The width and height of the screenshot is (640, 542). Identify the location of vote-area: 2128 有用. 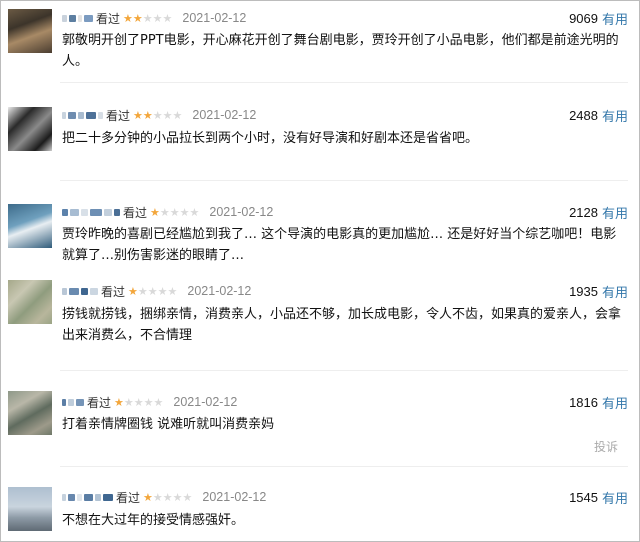
(598, 212).